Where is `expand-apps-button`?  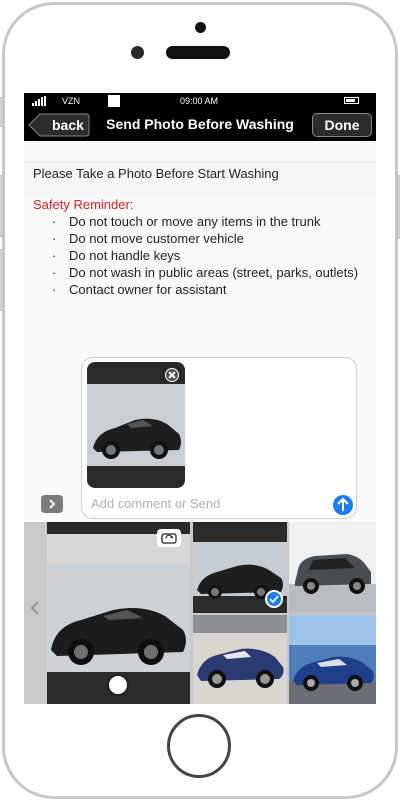
expand-apps-button is located at coordinates (52, 504).